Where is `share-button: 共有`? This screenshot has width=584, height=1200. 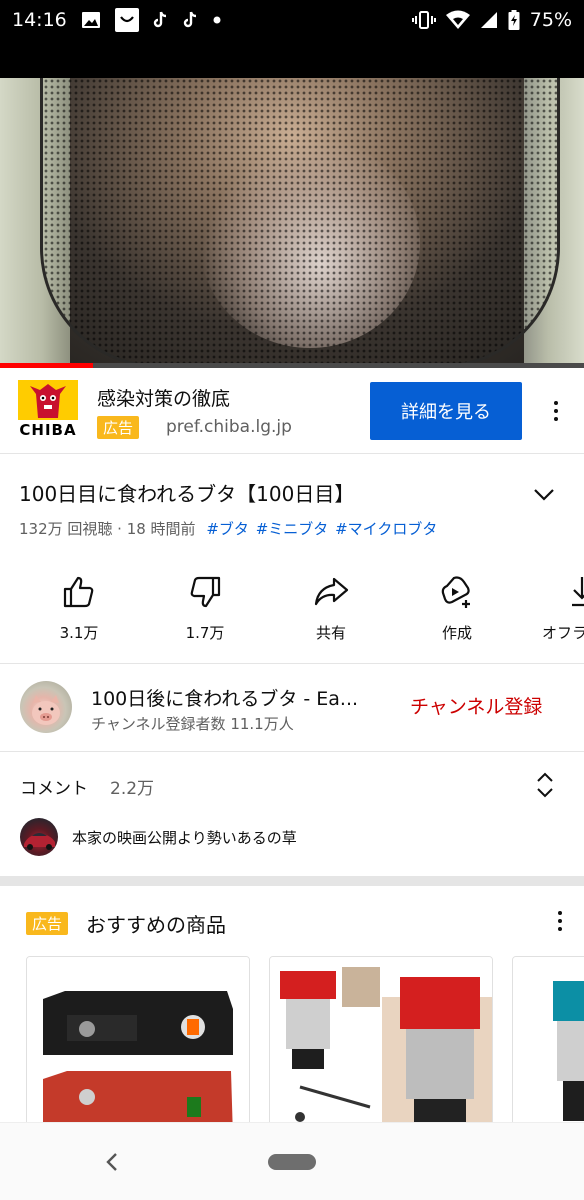 share-button: 共有 is located at coordinates (331, 607).